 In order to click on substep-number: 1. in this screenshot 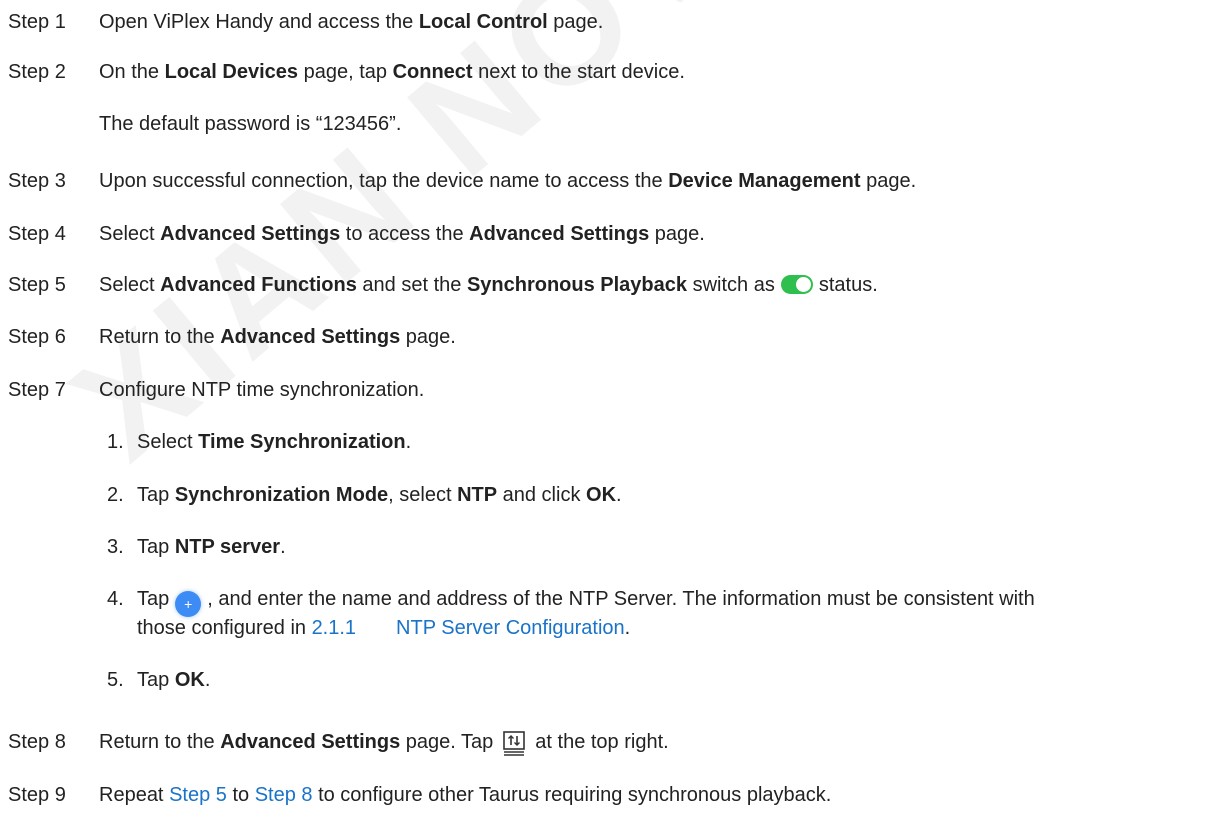, I will do `click(115, 442)`.